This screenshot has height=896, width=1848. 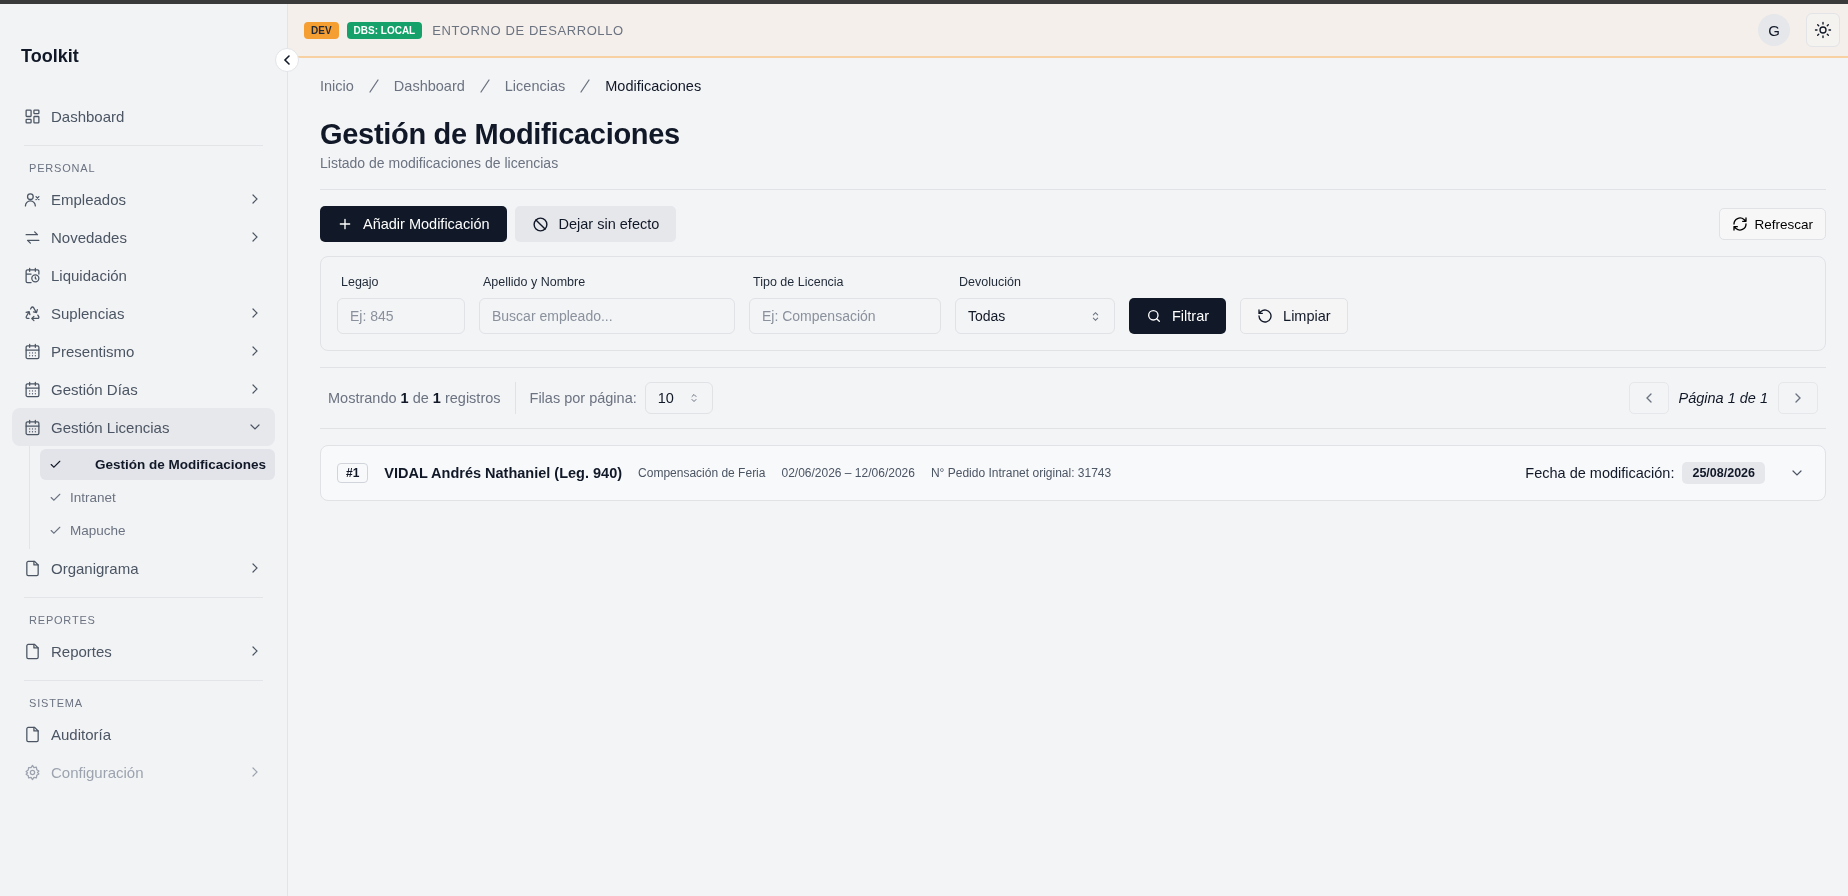 I want to click on section-heading: SISTEMA, so click(x=56, y=703).